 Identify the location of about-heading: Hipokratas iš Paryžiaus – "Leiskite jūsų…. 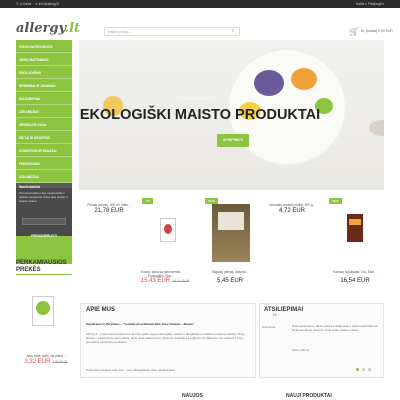
(140, 324).